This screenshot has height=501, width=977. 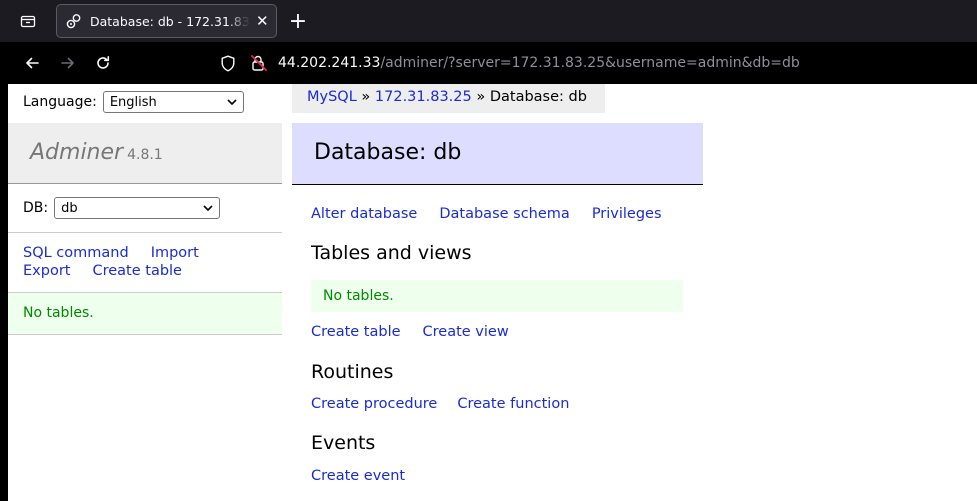 I want to click on create-table-link: Create table, so click(x=356, y=332).